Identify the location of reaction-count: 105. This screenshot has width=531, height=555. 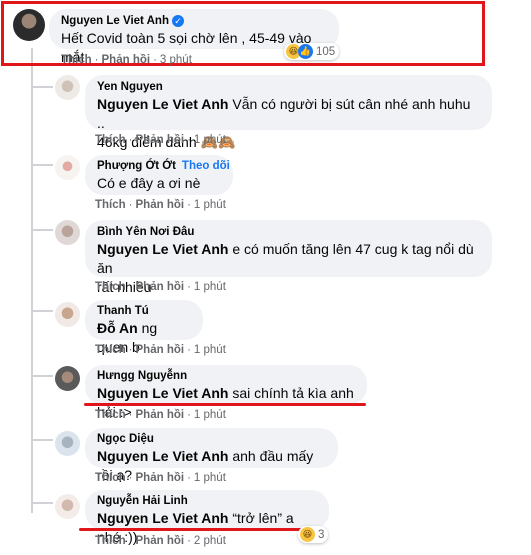
(326, 51).